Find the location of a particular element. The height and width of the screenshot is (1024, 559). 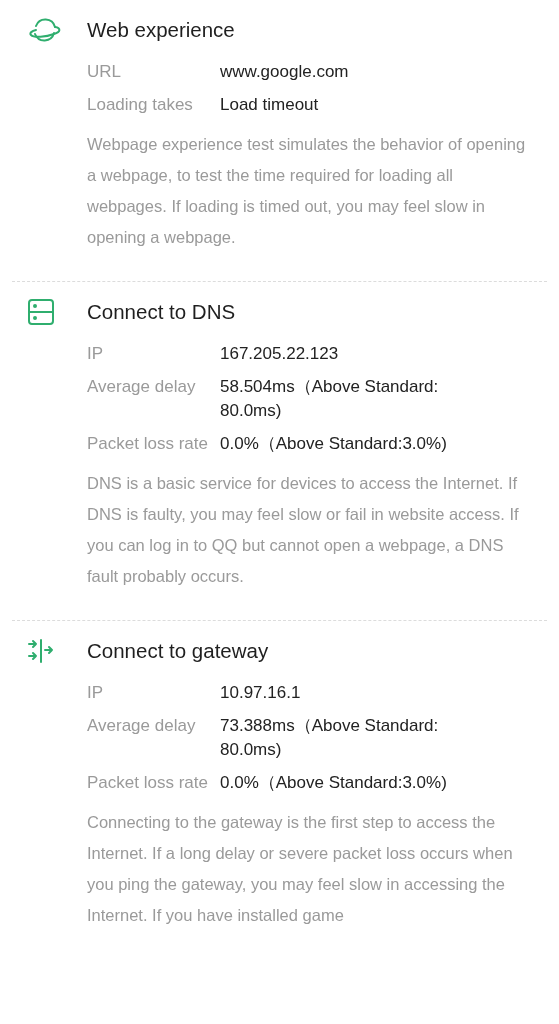

planet-icon is located at coordinates (45, 30).